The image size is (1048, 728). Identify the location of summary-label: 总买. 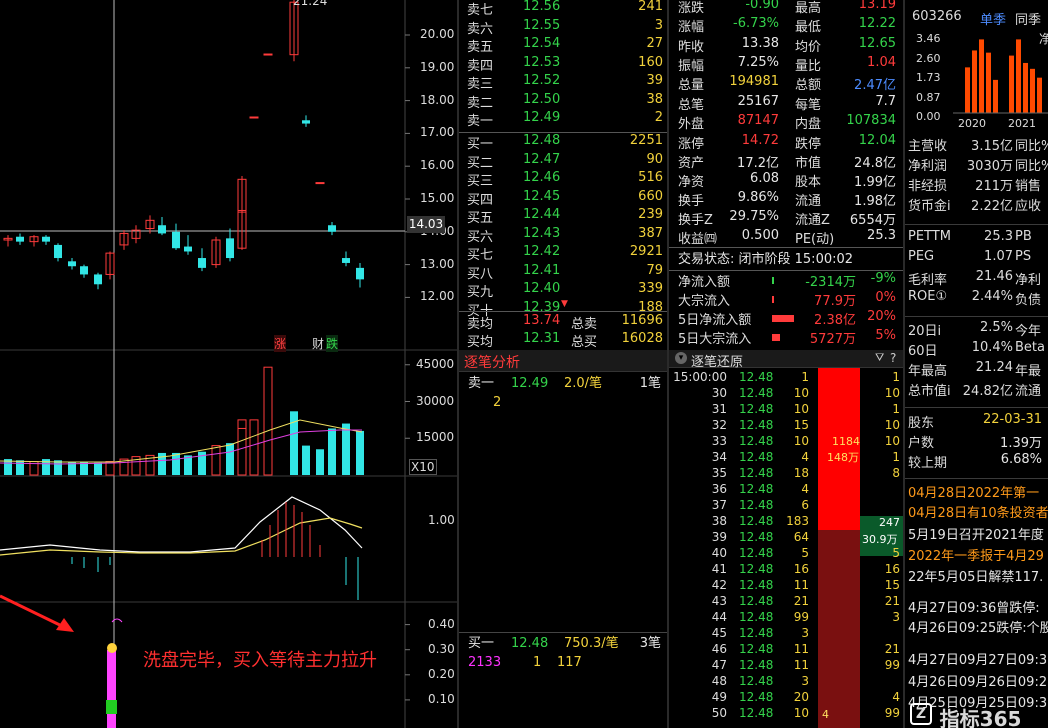
(584, 342).